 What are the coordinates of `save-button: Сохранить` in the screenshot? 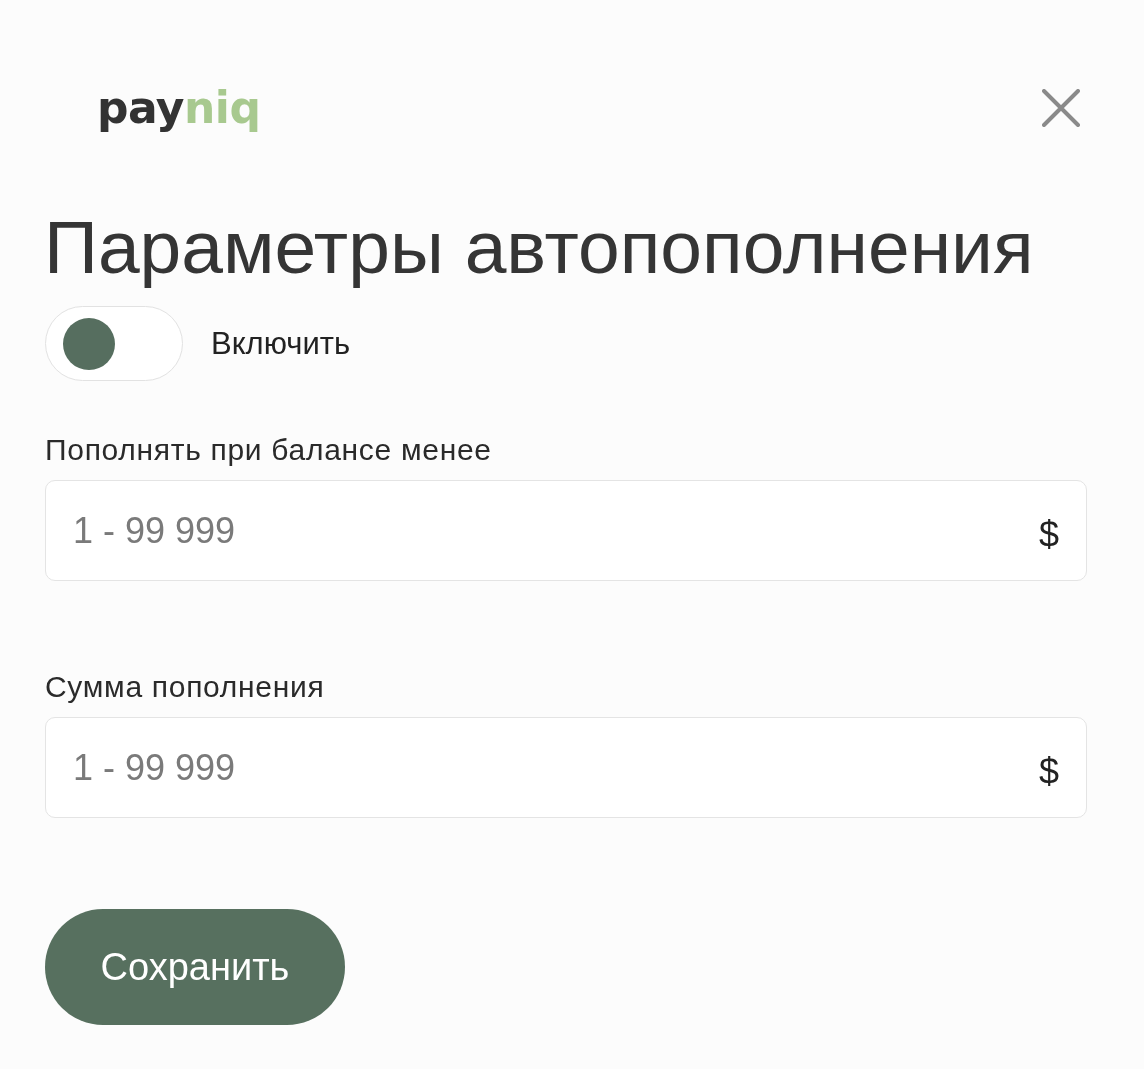 It's located at (195, 967).